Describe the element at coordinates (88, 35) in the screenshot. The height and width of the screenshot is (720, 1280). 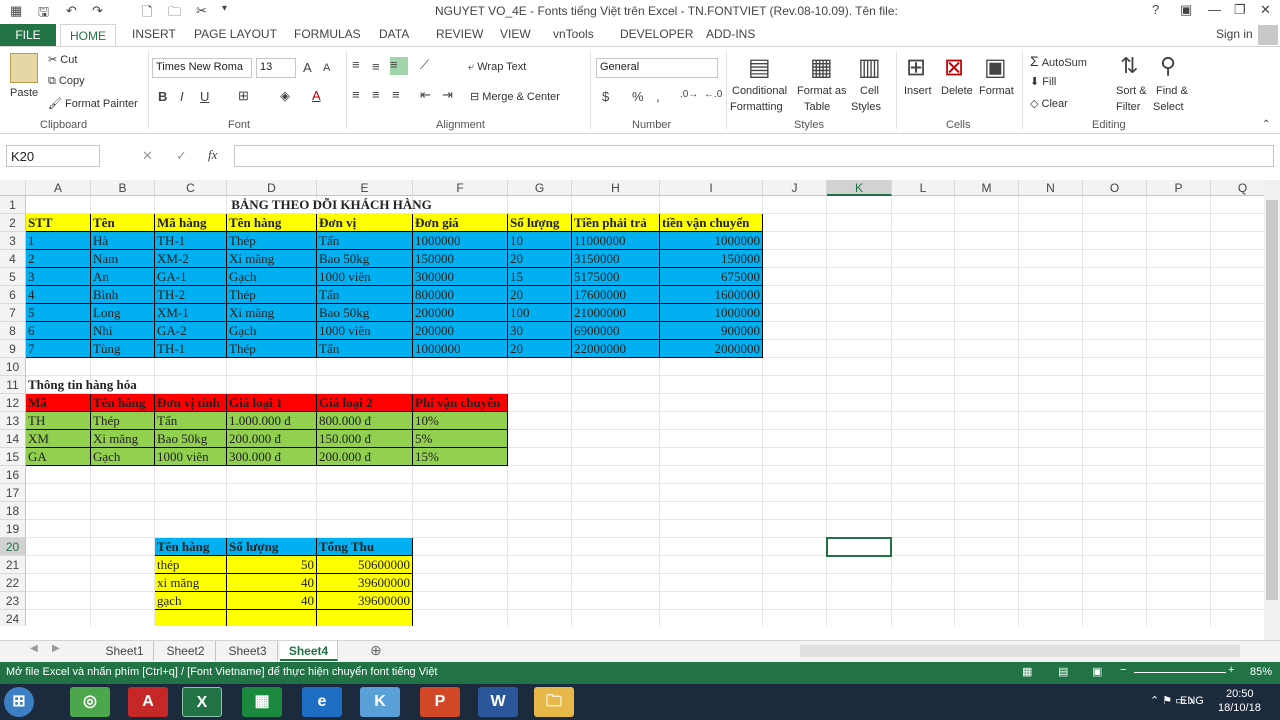
I see `tab-home: HOME` at that location.